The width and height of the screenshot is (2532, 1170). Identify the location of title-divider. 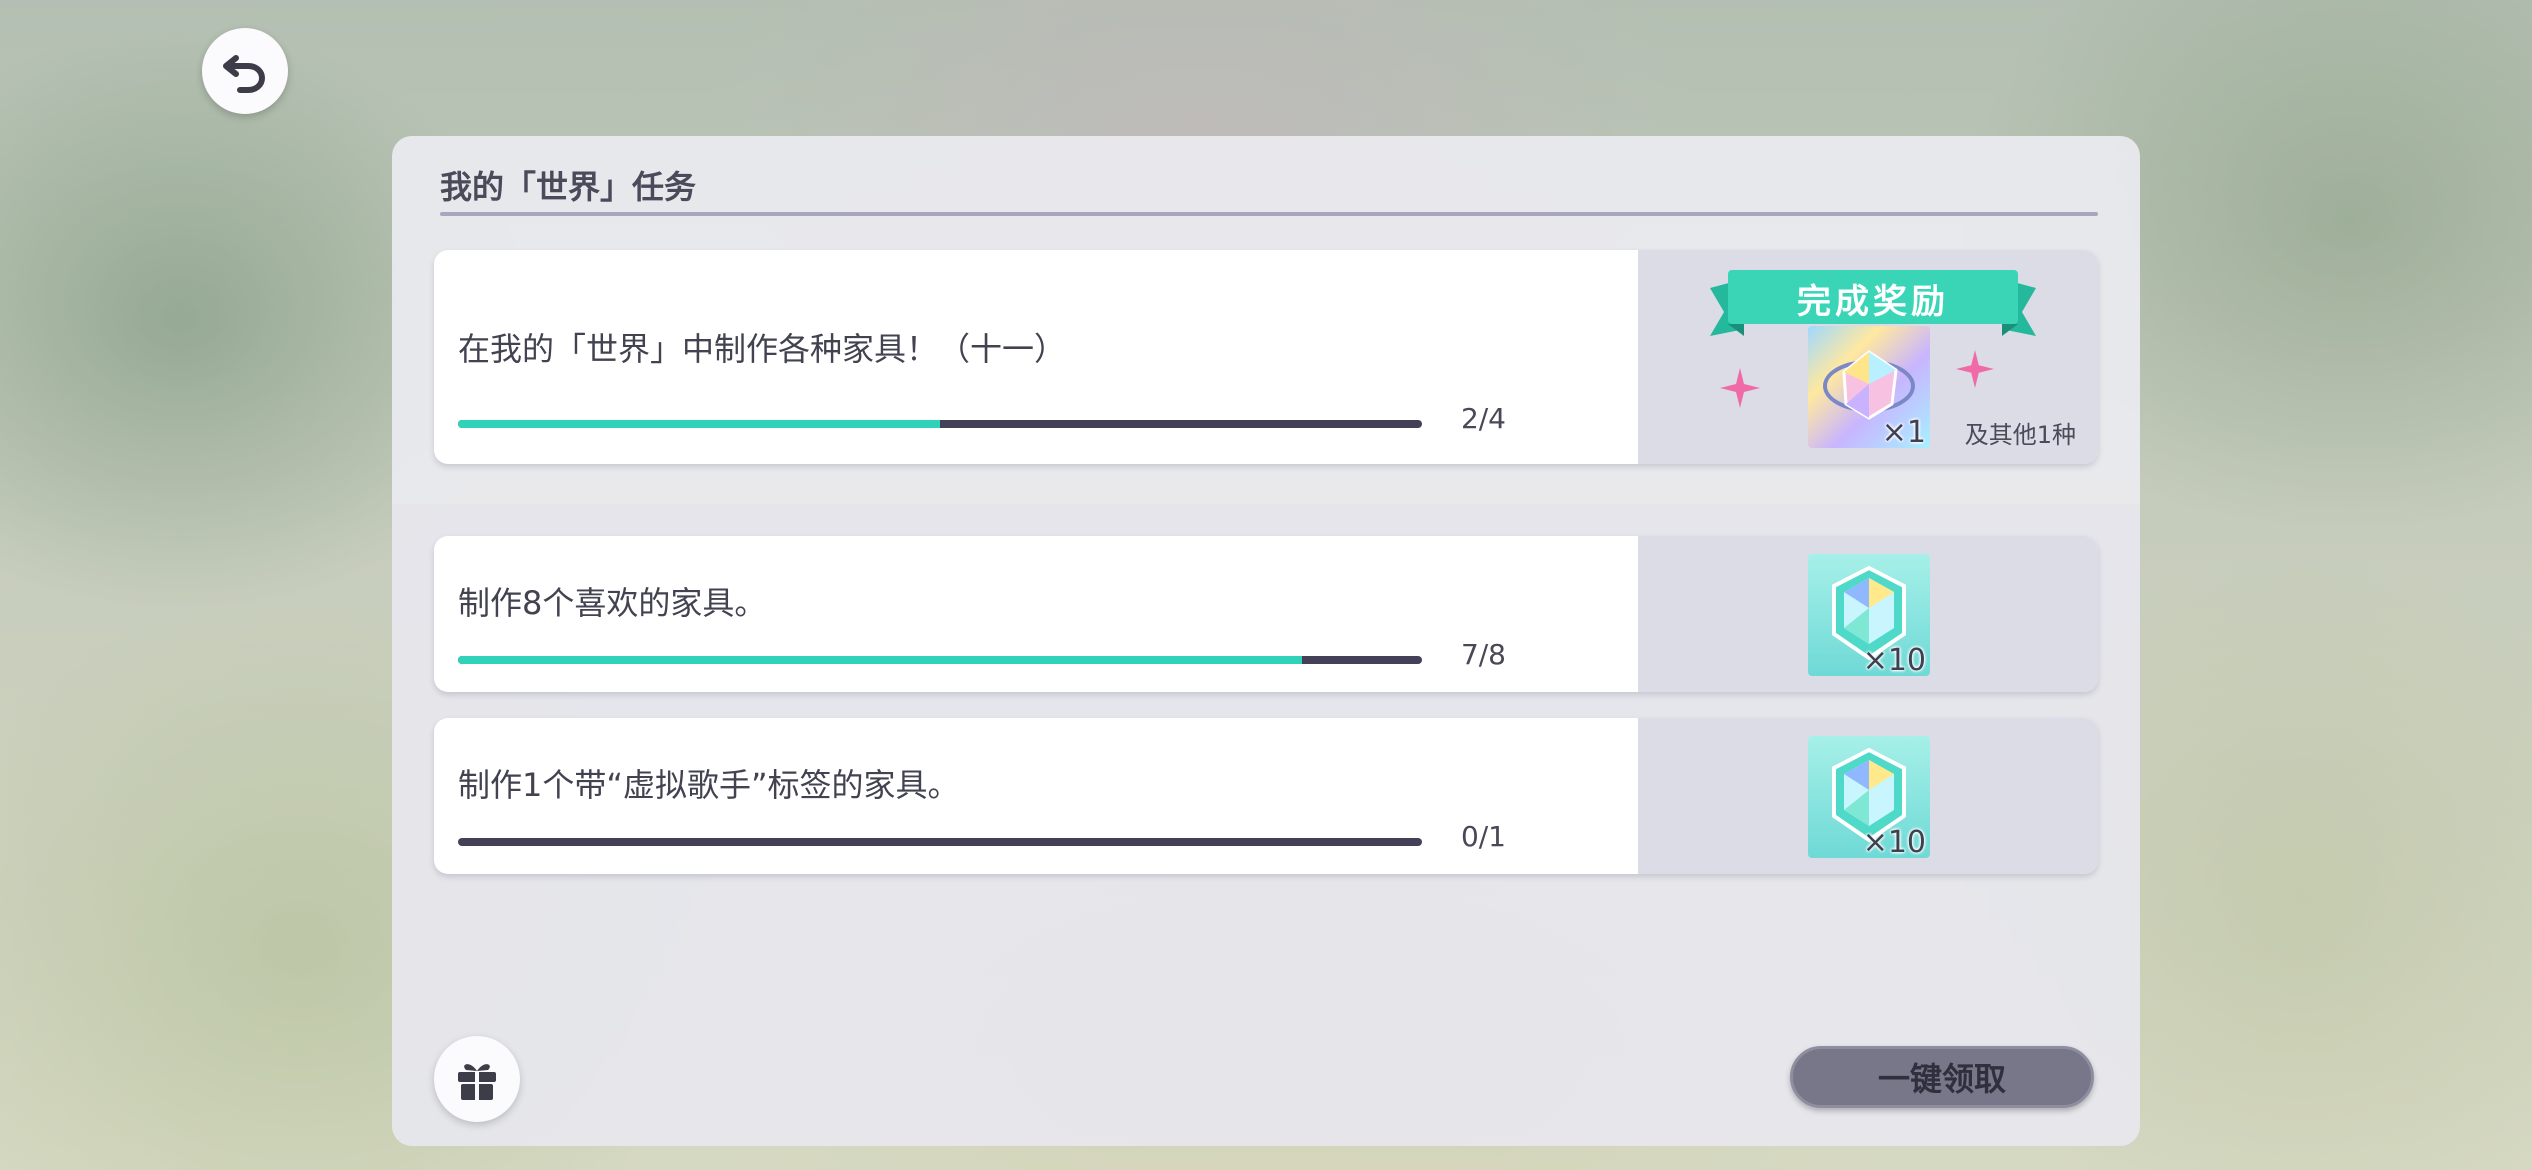
(1269, 214).